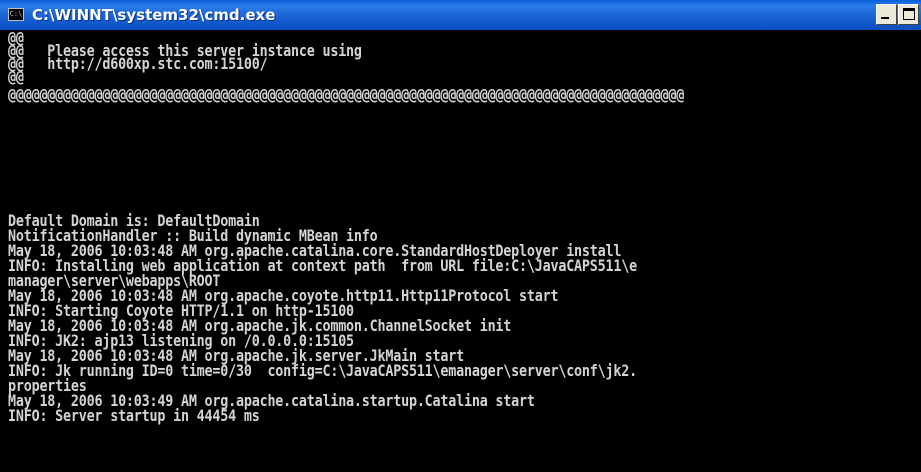 This screenshot has width=921, height=472. I want to click on console-line: @@ http://d600xp.stc.com:15100/, so click(138, 64).